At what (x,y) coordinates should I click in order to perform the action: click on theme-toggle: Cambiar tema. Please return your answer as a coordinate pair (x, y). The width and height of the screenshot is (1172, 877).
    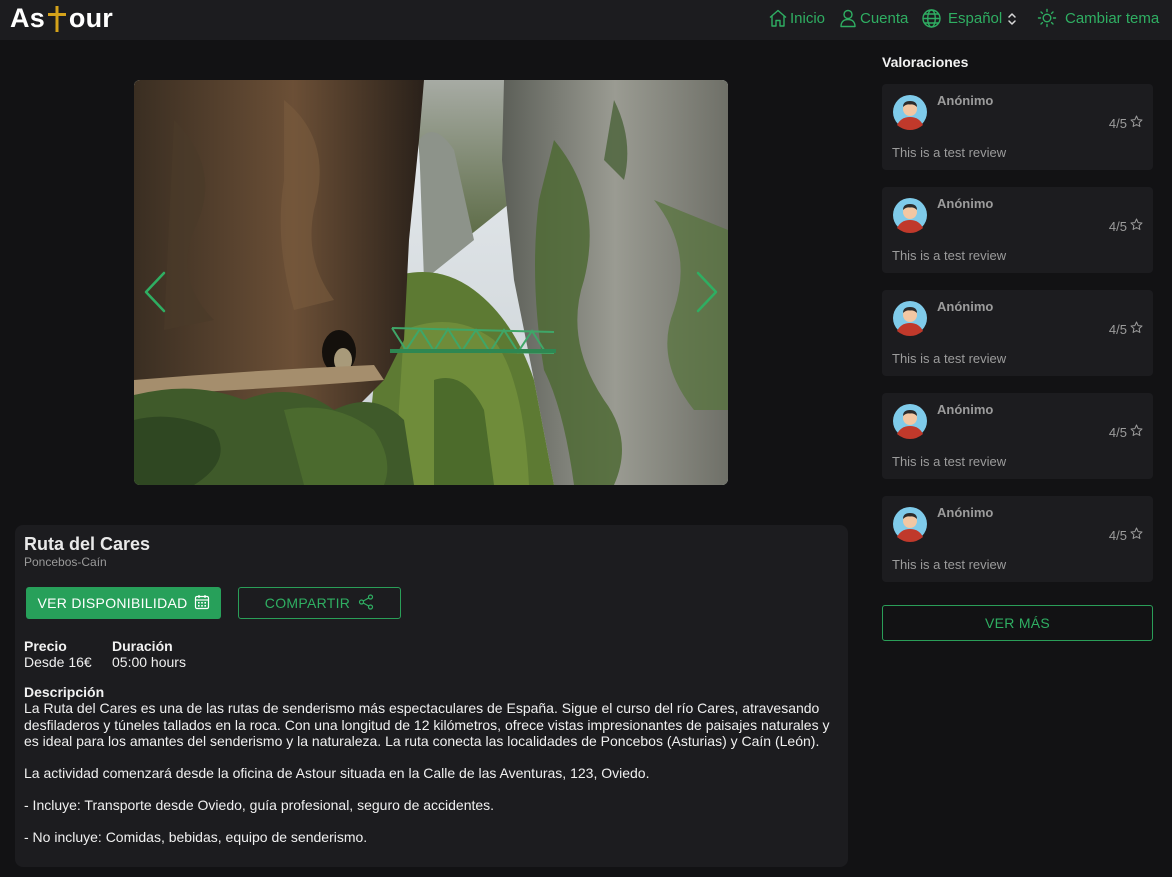
    Looking at the image, I should click on (1098, 18).